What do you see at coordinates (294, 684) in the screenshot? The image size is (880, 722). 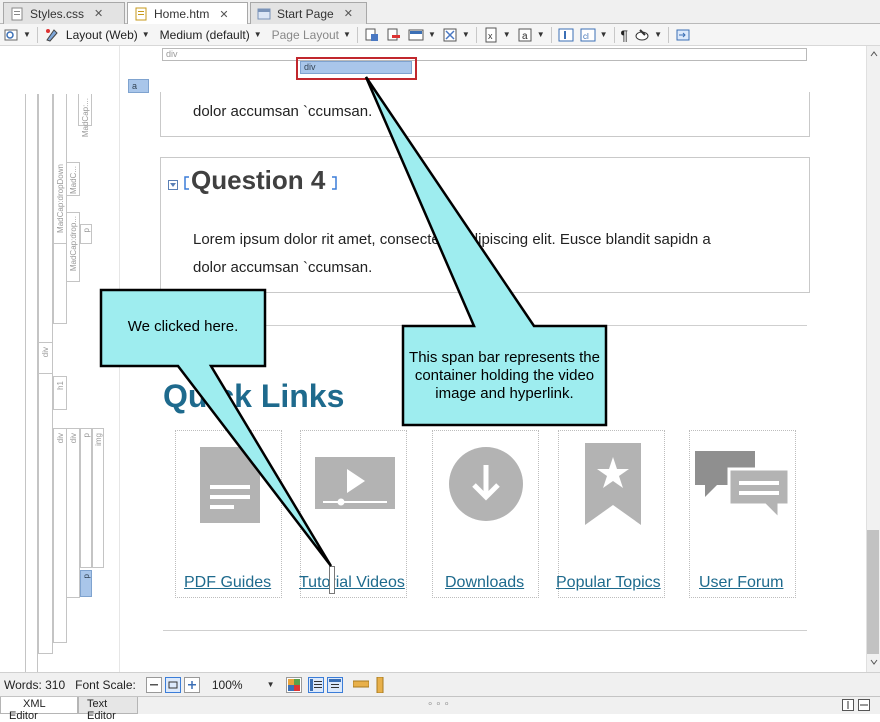 I see `view-mode-button` at bounding box center [294, 684].